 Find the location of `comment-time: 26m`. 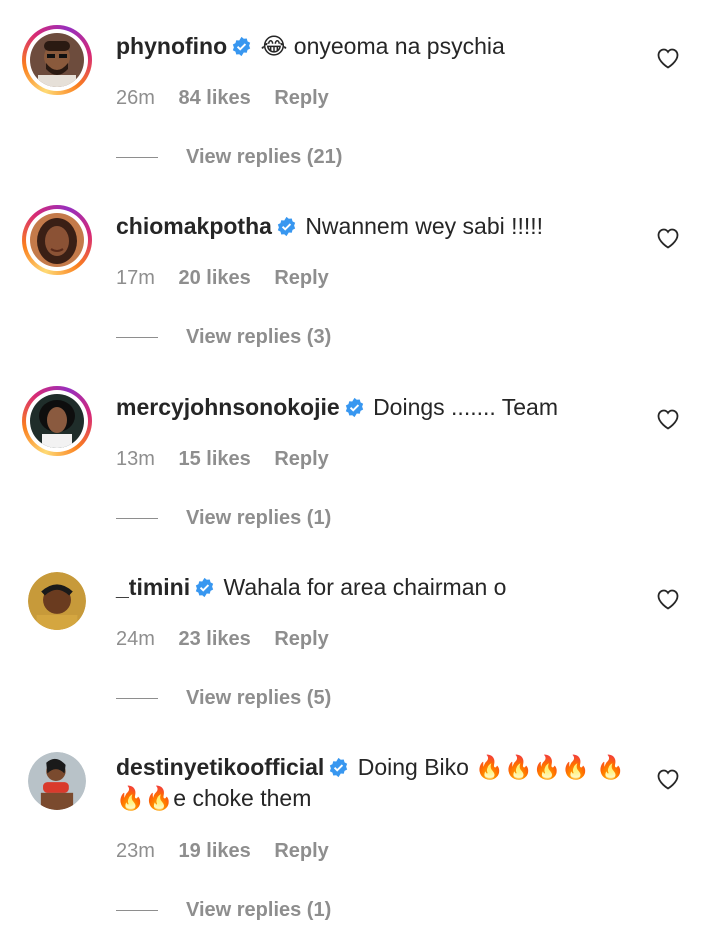

comment-time: 26m is located at coordinates (135, 98).